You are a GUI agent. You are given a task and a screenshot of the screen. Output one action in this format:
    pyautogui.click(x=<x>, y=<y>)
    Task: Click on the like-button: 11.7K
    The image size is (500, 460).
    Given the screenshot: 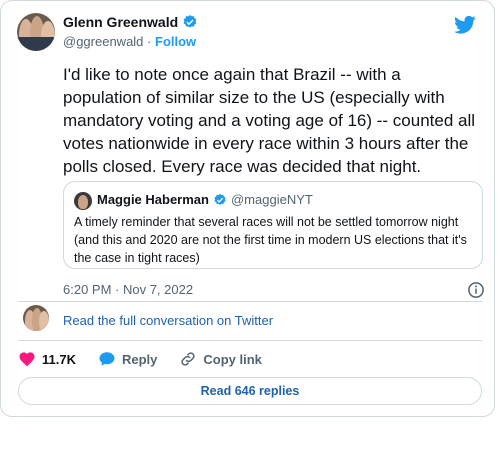 What is the action you would take?
    pyautogui.click(x=47, y=359)
    